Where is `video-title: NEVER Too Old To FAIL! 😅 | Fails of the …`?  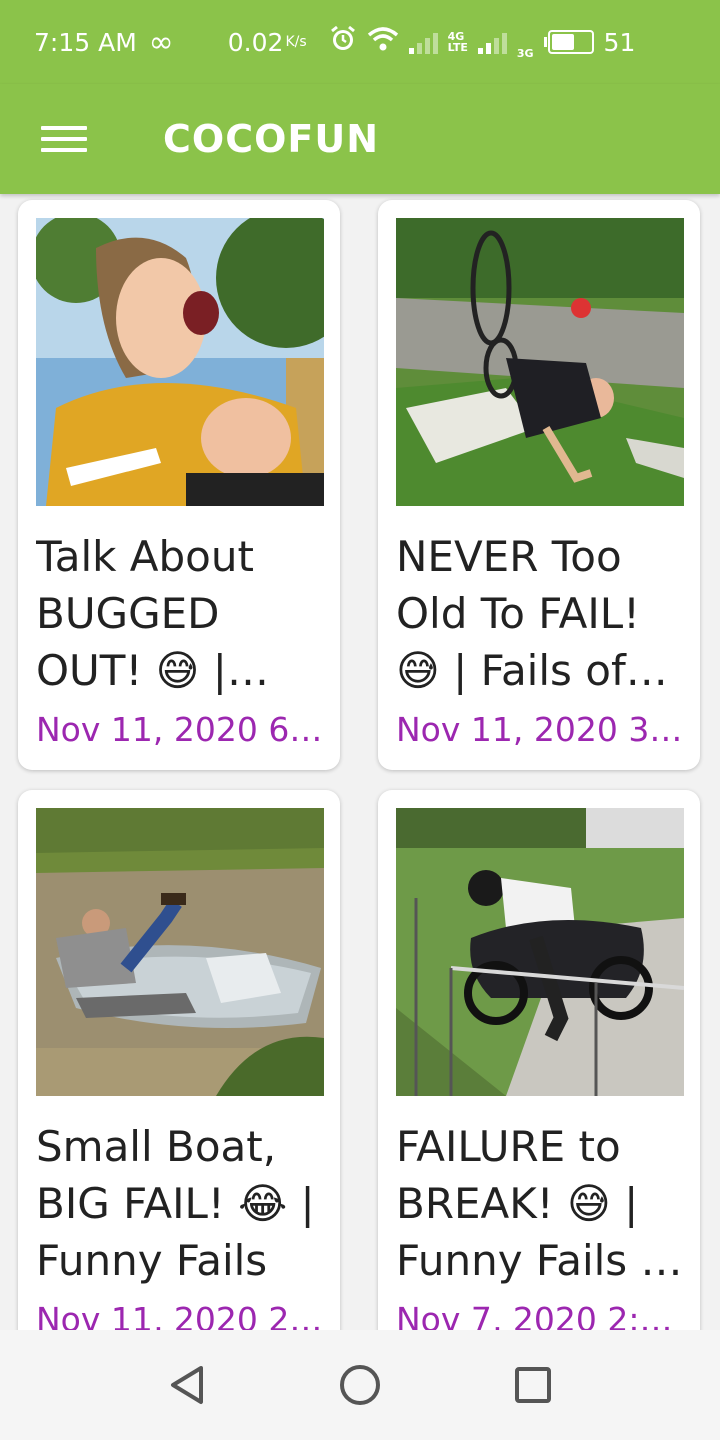
video-title: NEVER Too Old To FAIL! 😅 | Fails of the … is located at coordinates (518, 613).